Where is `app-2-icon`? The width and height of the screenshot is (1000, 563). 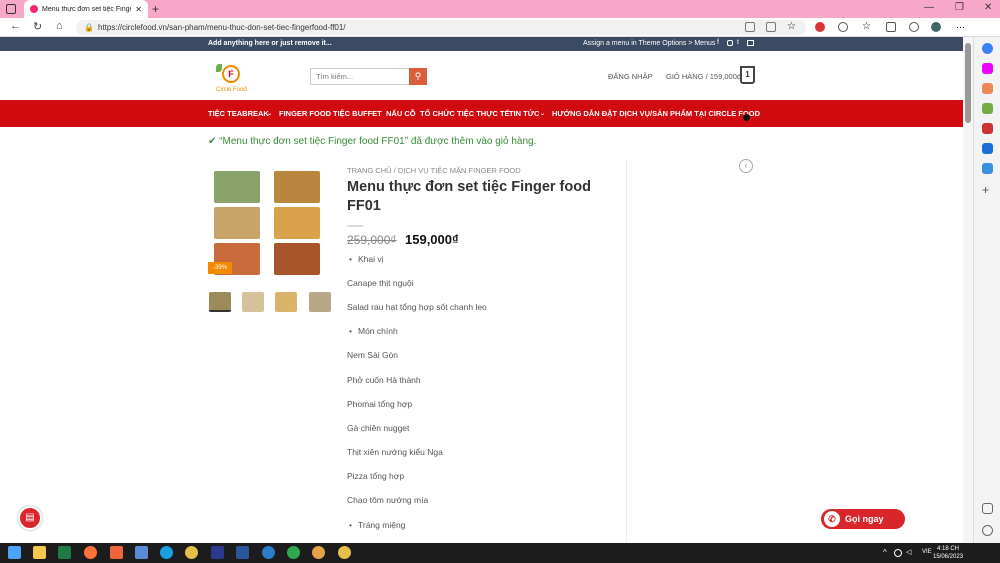
app-2-icon is located at coordinates (141, 552).